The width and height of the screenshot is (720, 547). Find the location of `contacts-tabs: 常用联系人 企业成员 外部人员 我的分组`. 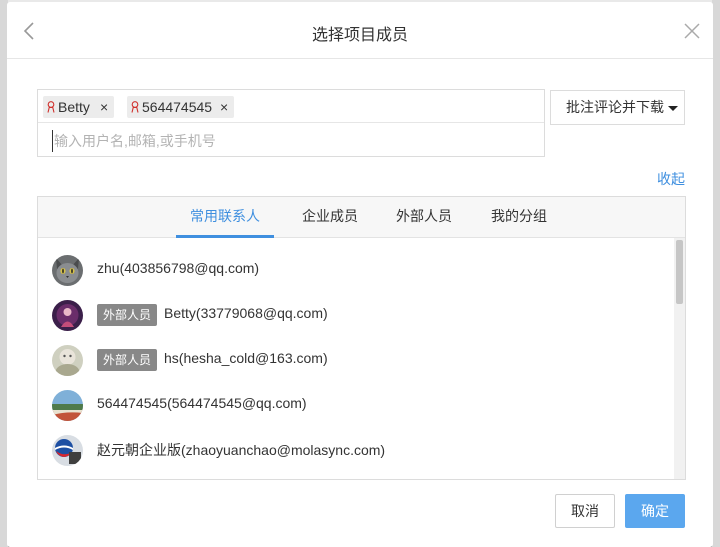

contacts-tabs: 常用联系人 企业成员 外部人员 我的分组 is located at coordinates (361, 217).